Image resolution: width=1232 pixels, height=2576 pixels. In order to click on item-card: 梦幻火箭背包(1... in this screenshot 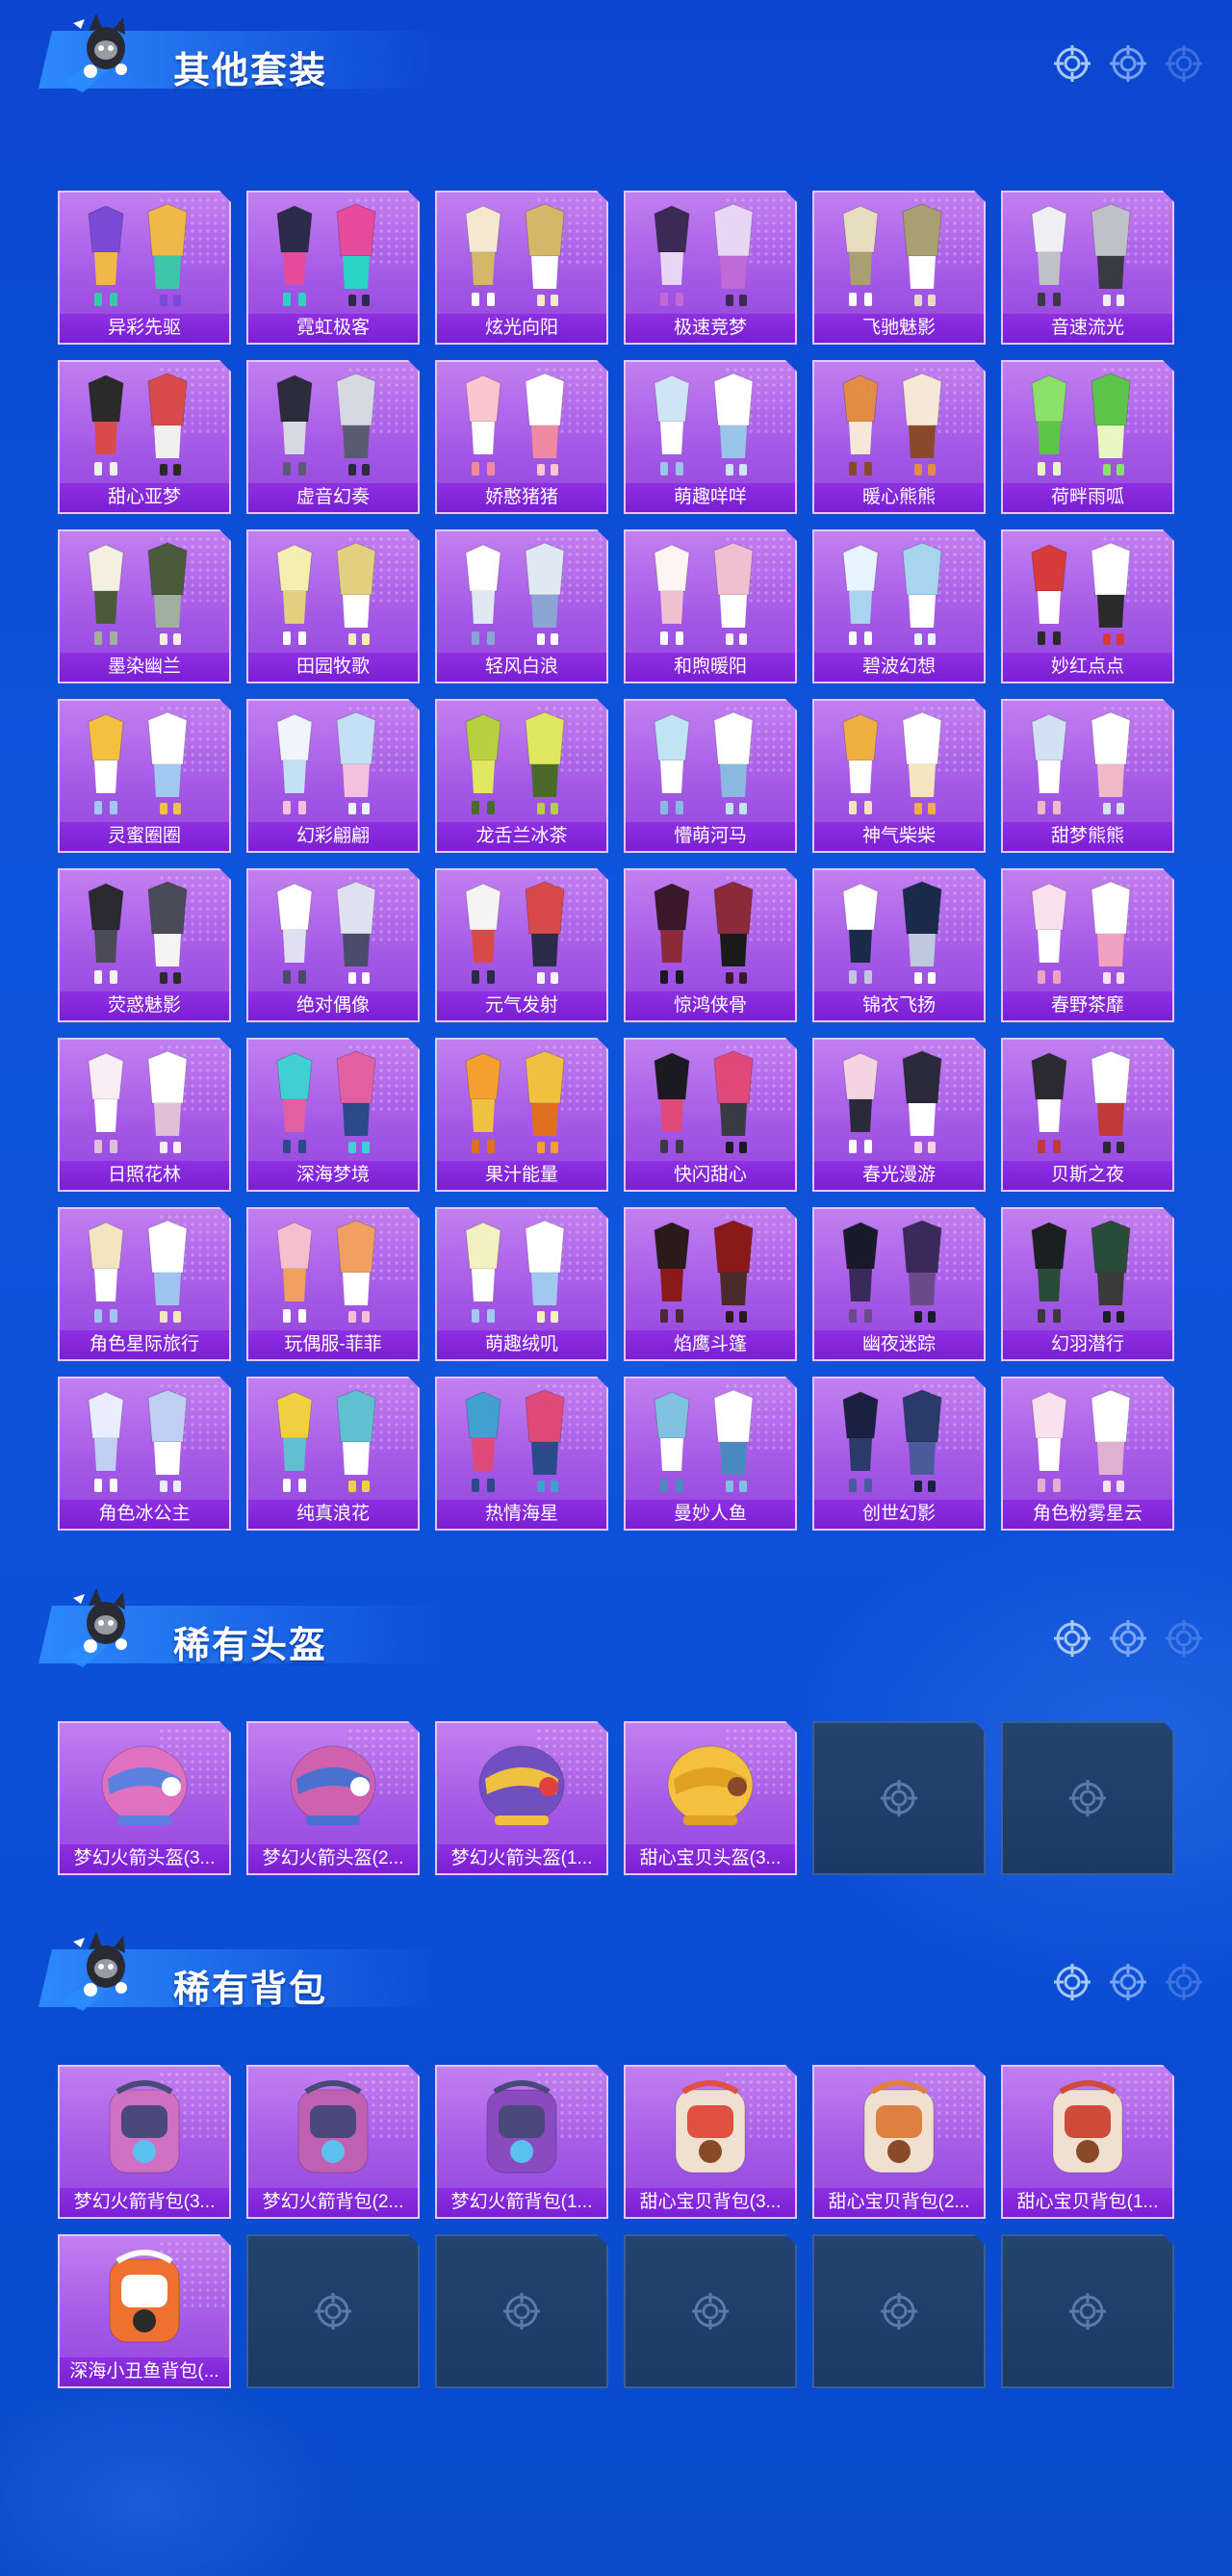, I will do `click(521, 2142)`.